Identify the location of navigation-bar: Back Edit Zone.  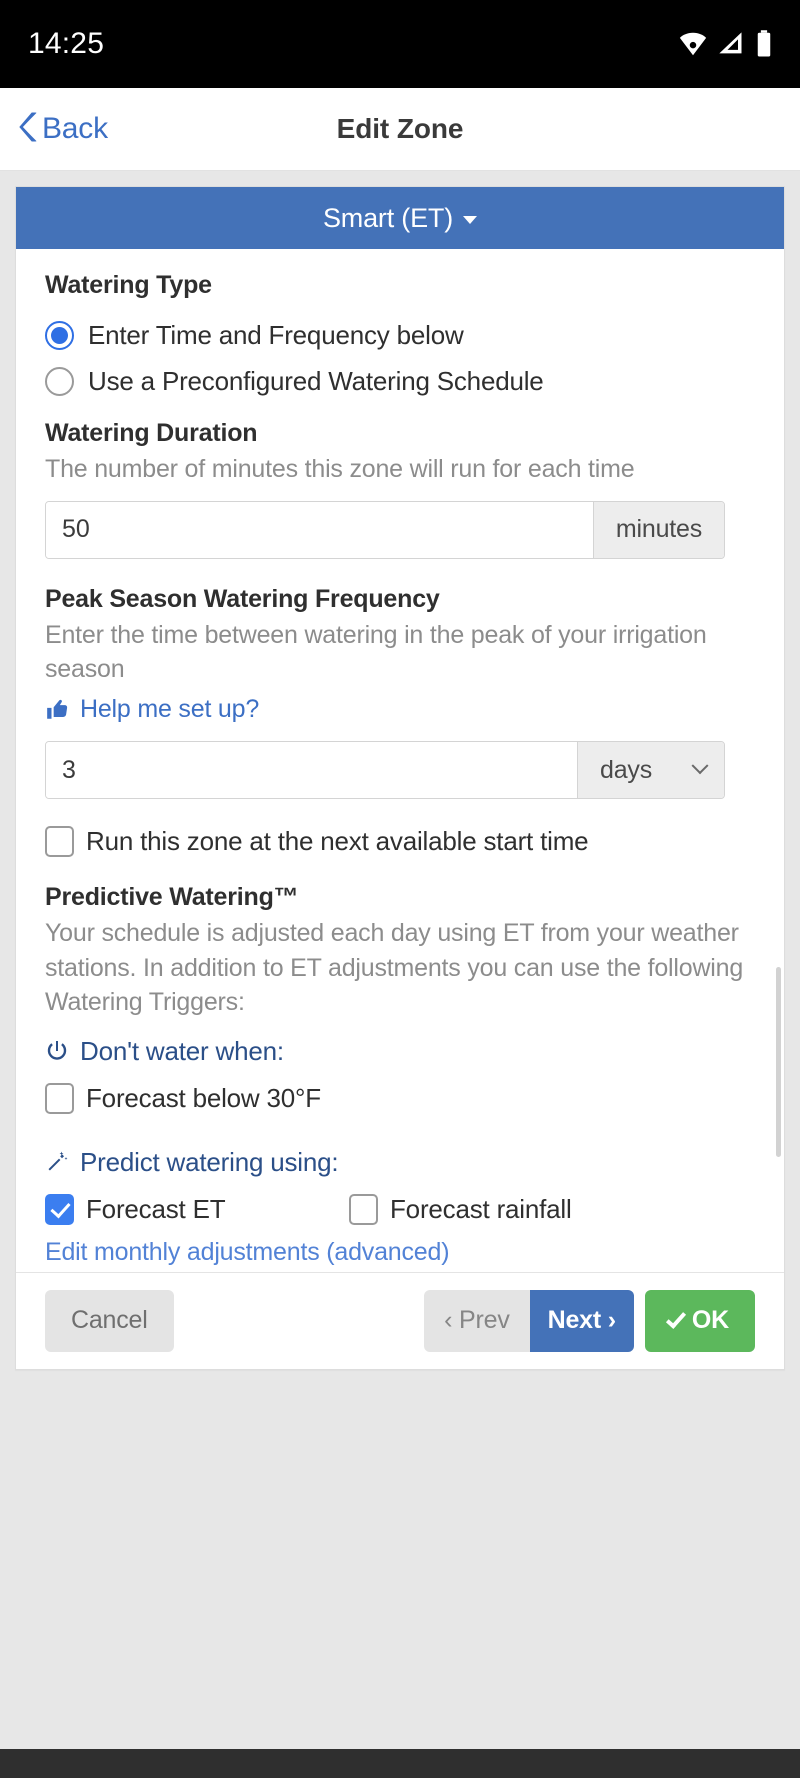
(400, 129).